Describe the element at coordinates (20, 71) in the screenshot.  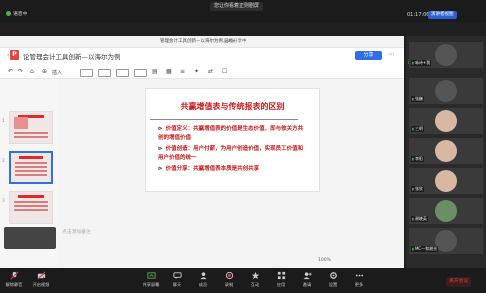
I see `redo-icon: ↷` at that location.